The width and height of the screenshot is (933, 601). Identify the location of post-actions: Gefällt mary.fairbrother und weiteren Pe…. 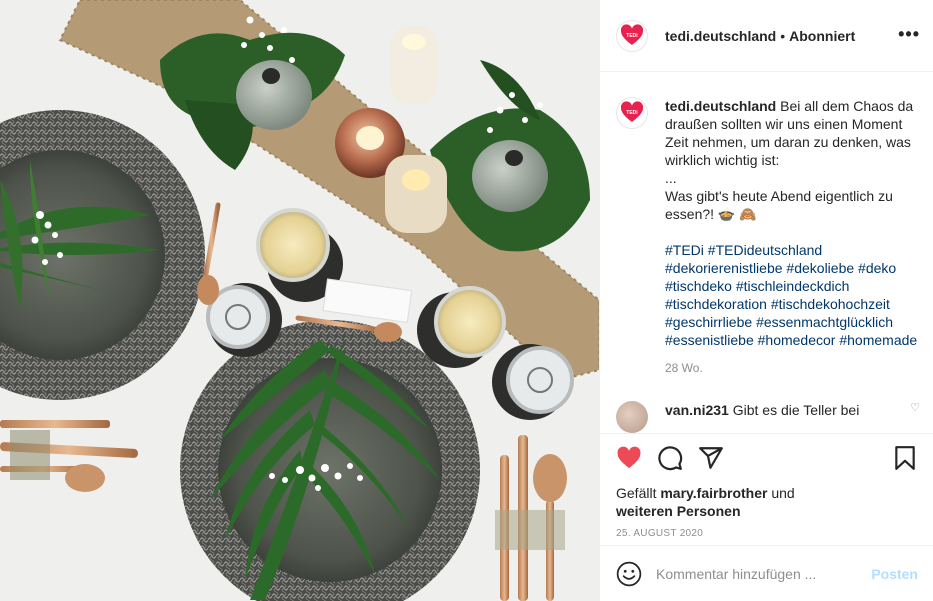
(766, 489).